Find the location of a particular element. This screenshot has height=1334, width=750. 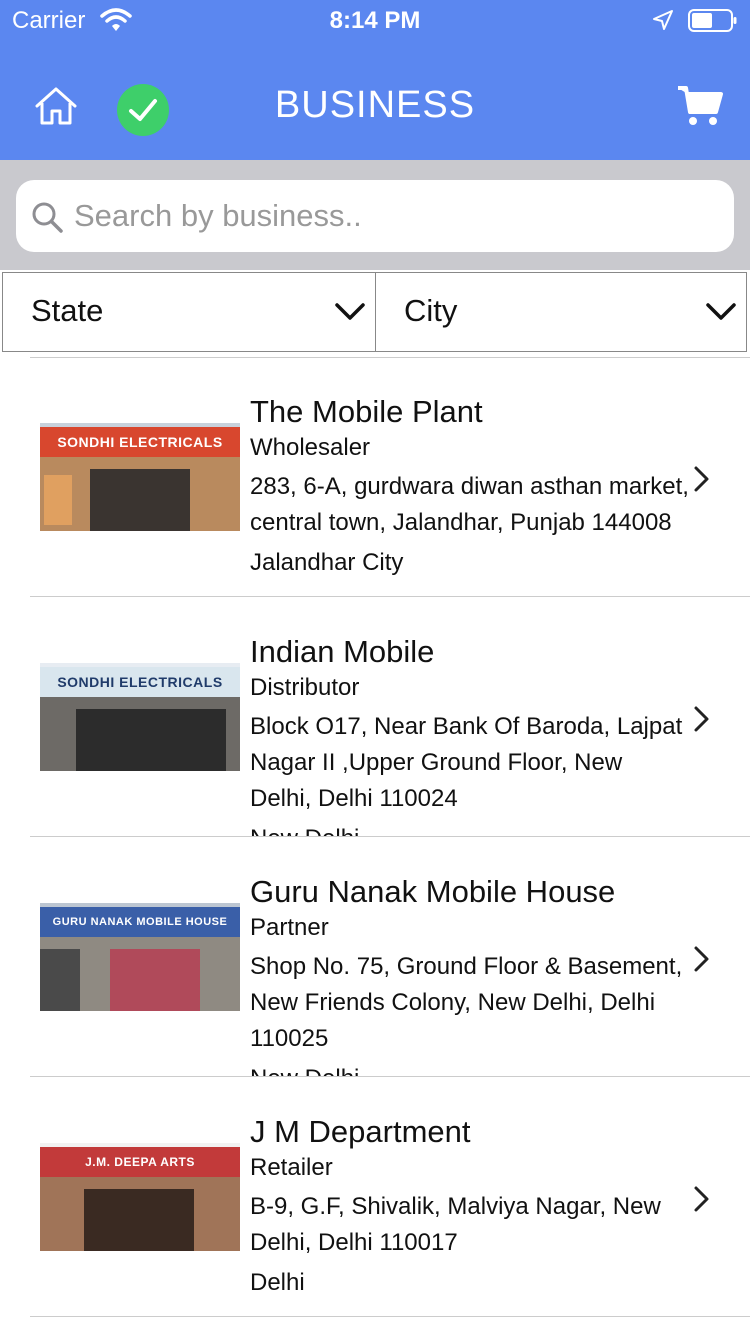

app-header: Carrier 8:14 PM BUSINESS is located at coordinates (375, 80).